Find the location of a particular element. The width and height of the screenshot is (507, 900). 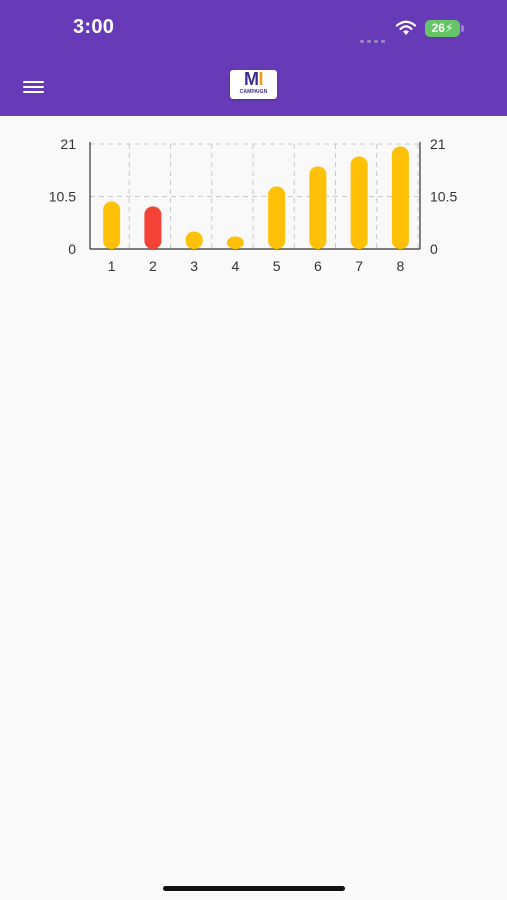

x-tick-label: 7 is located at coordinates (359, 266).